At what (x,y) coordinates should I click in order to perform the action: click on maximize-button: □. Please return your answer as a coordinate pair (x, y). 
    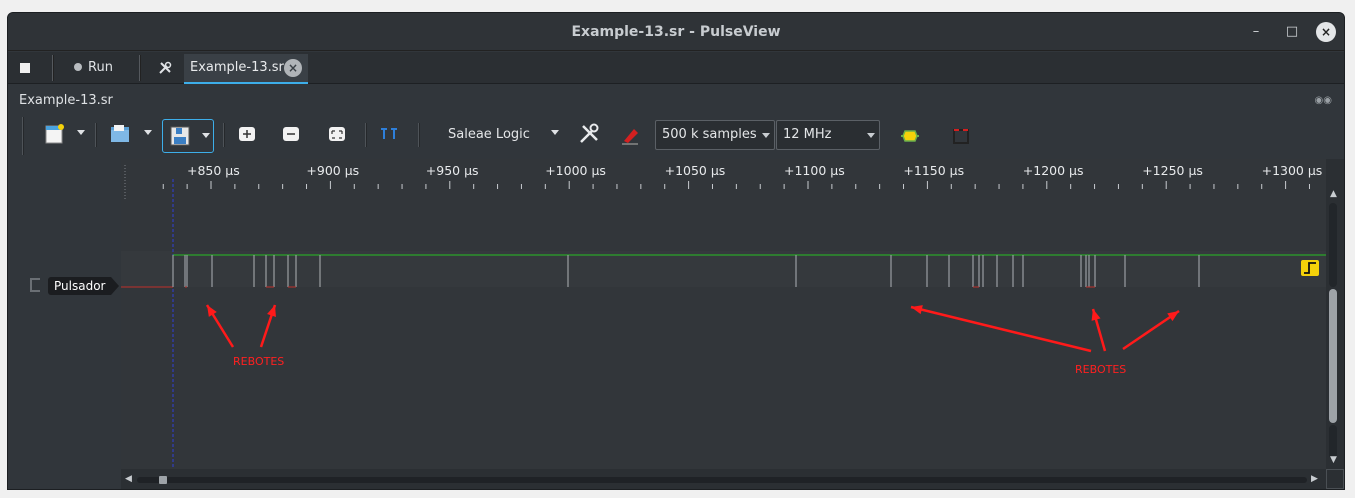
    Looking at the image, I should click on (1292, 32).